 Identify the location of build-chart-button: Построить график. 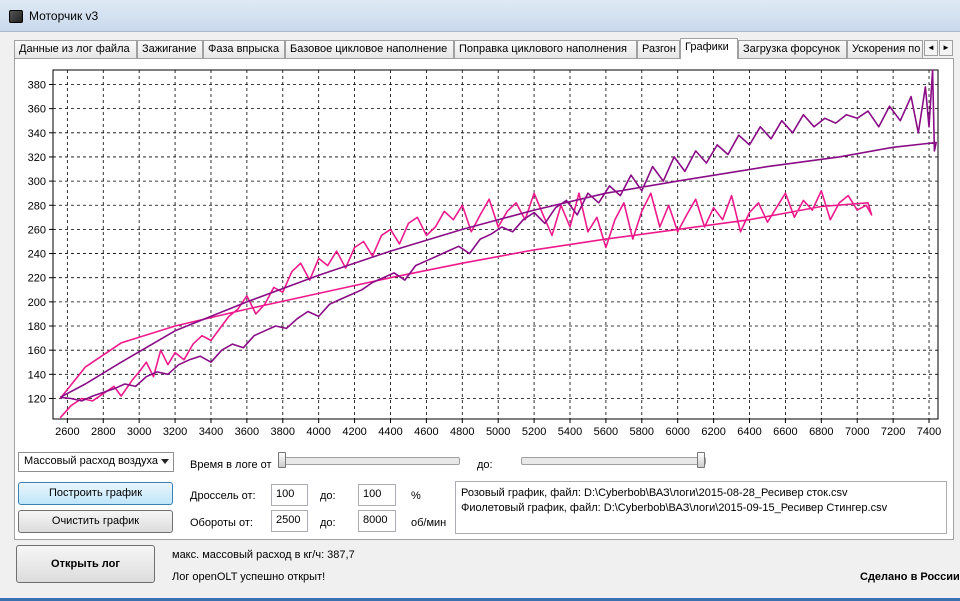
(95, 493).